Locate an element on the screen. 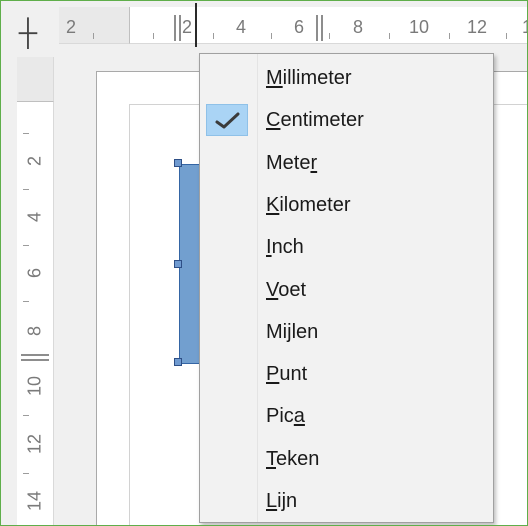  ruler-v-label: 10 is located at coordinates (34, 386).